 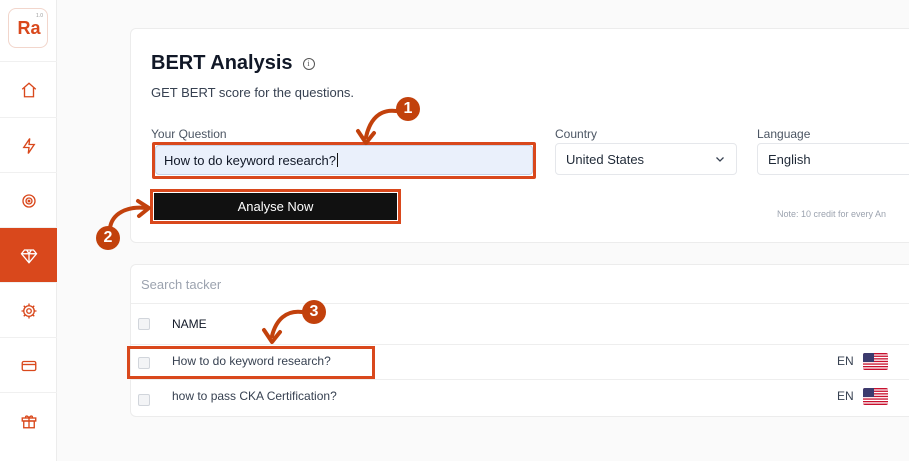 What do you see at coordinates (251, 362) in the screenshot?
I see `highlight-row` at bounding box center [251, 362].